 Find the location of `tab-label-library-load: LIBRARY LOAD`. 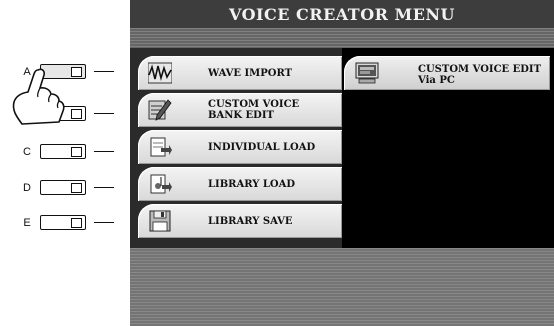

tab-label-library-load: LIBRARY LOAD is located at coordinates (252, 184).